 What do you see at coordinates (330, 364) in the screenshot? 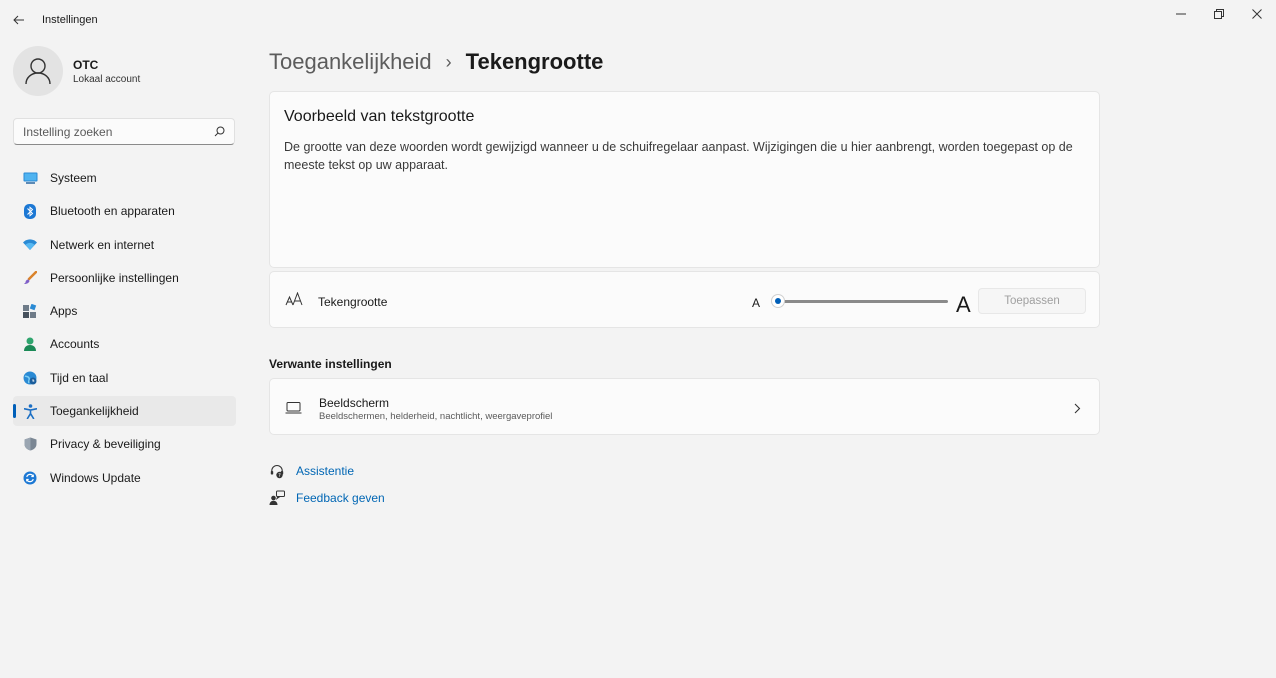
I see `related-settings-heading: Verwante instellingen` at bounding box center [330, 364].